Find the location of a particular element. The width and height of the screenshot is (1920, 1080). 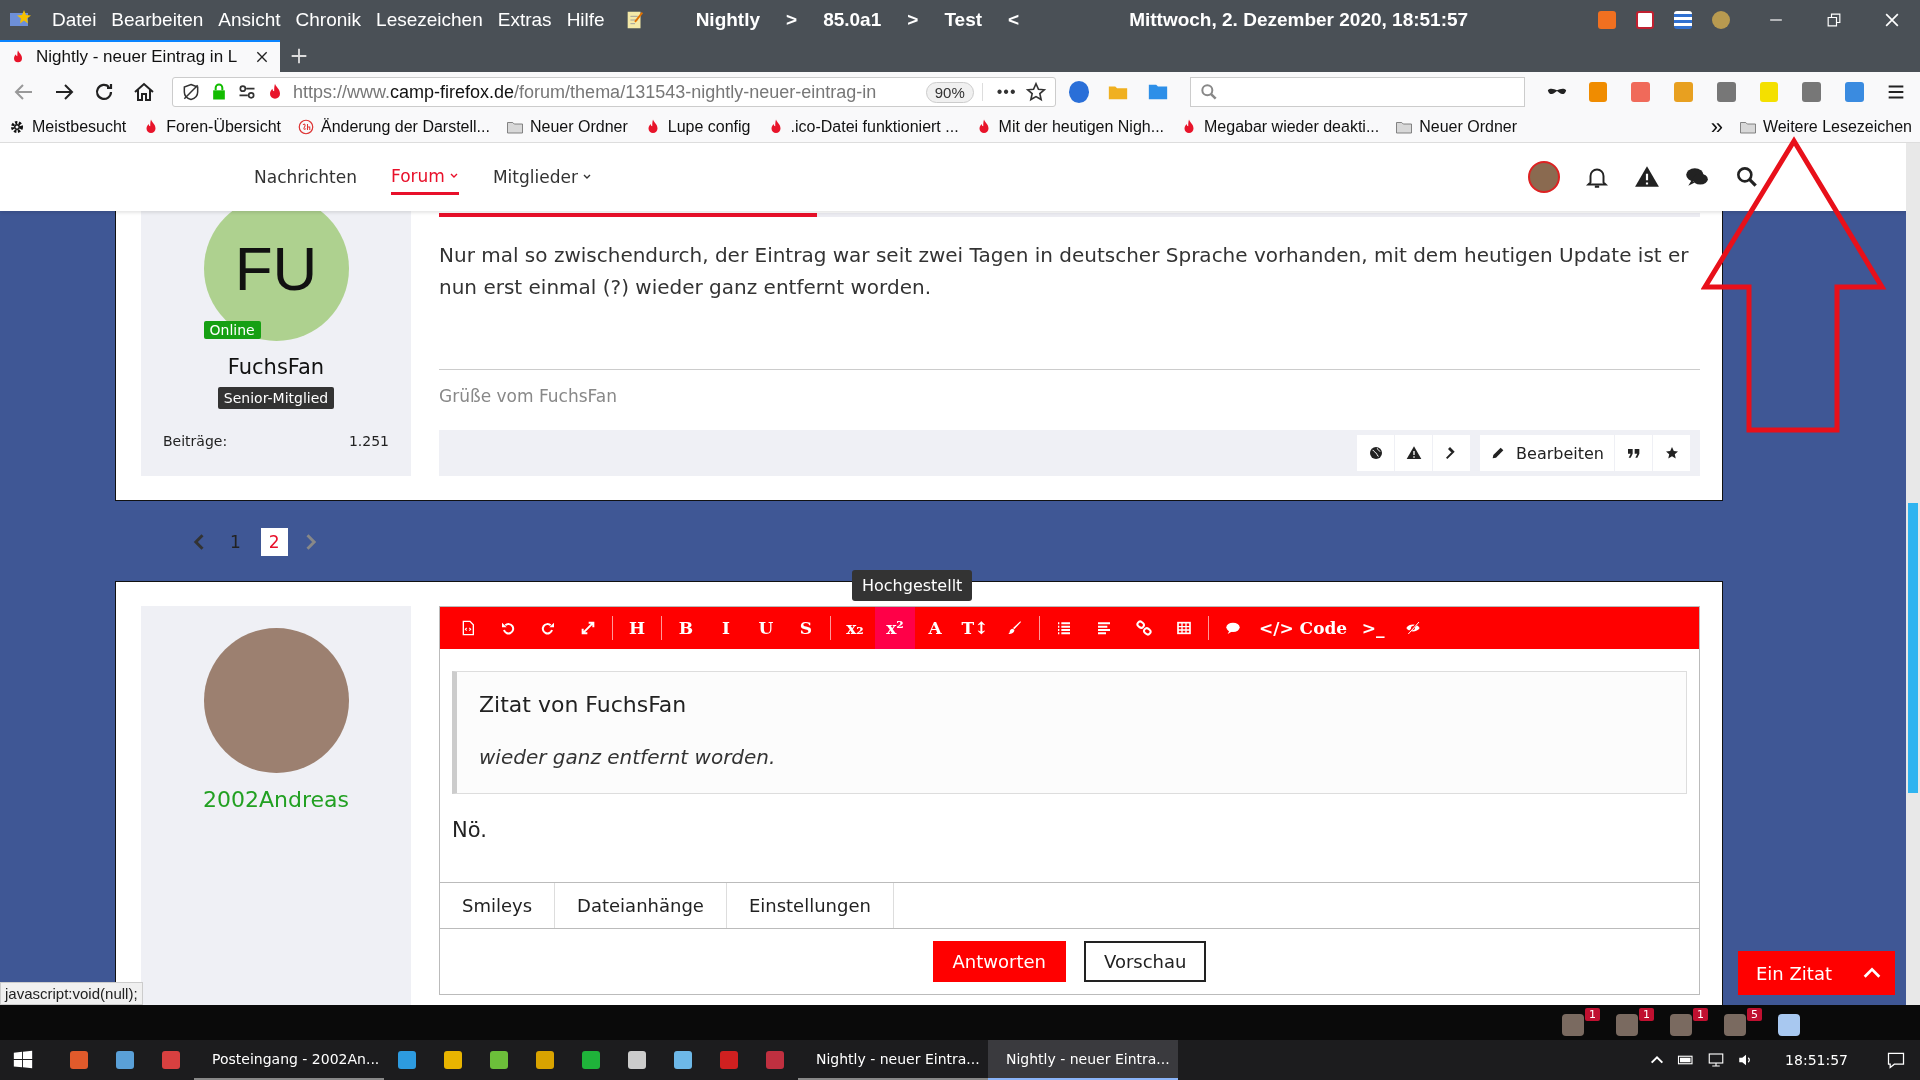

title-datetime: Mittwoch, 2. Dezember 2020, 18:51:57 is located at coordinates (1299, 20).